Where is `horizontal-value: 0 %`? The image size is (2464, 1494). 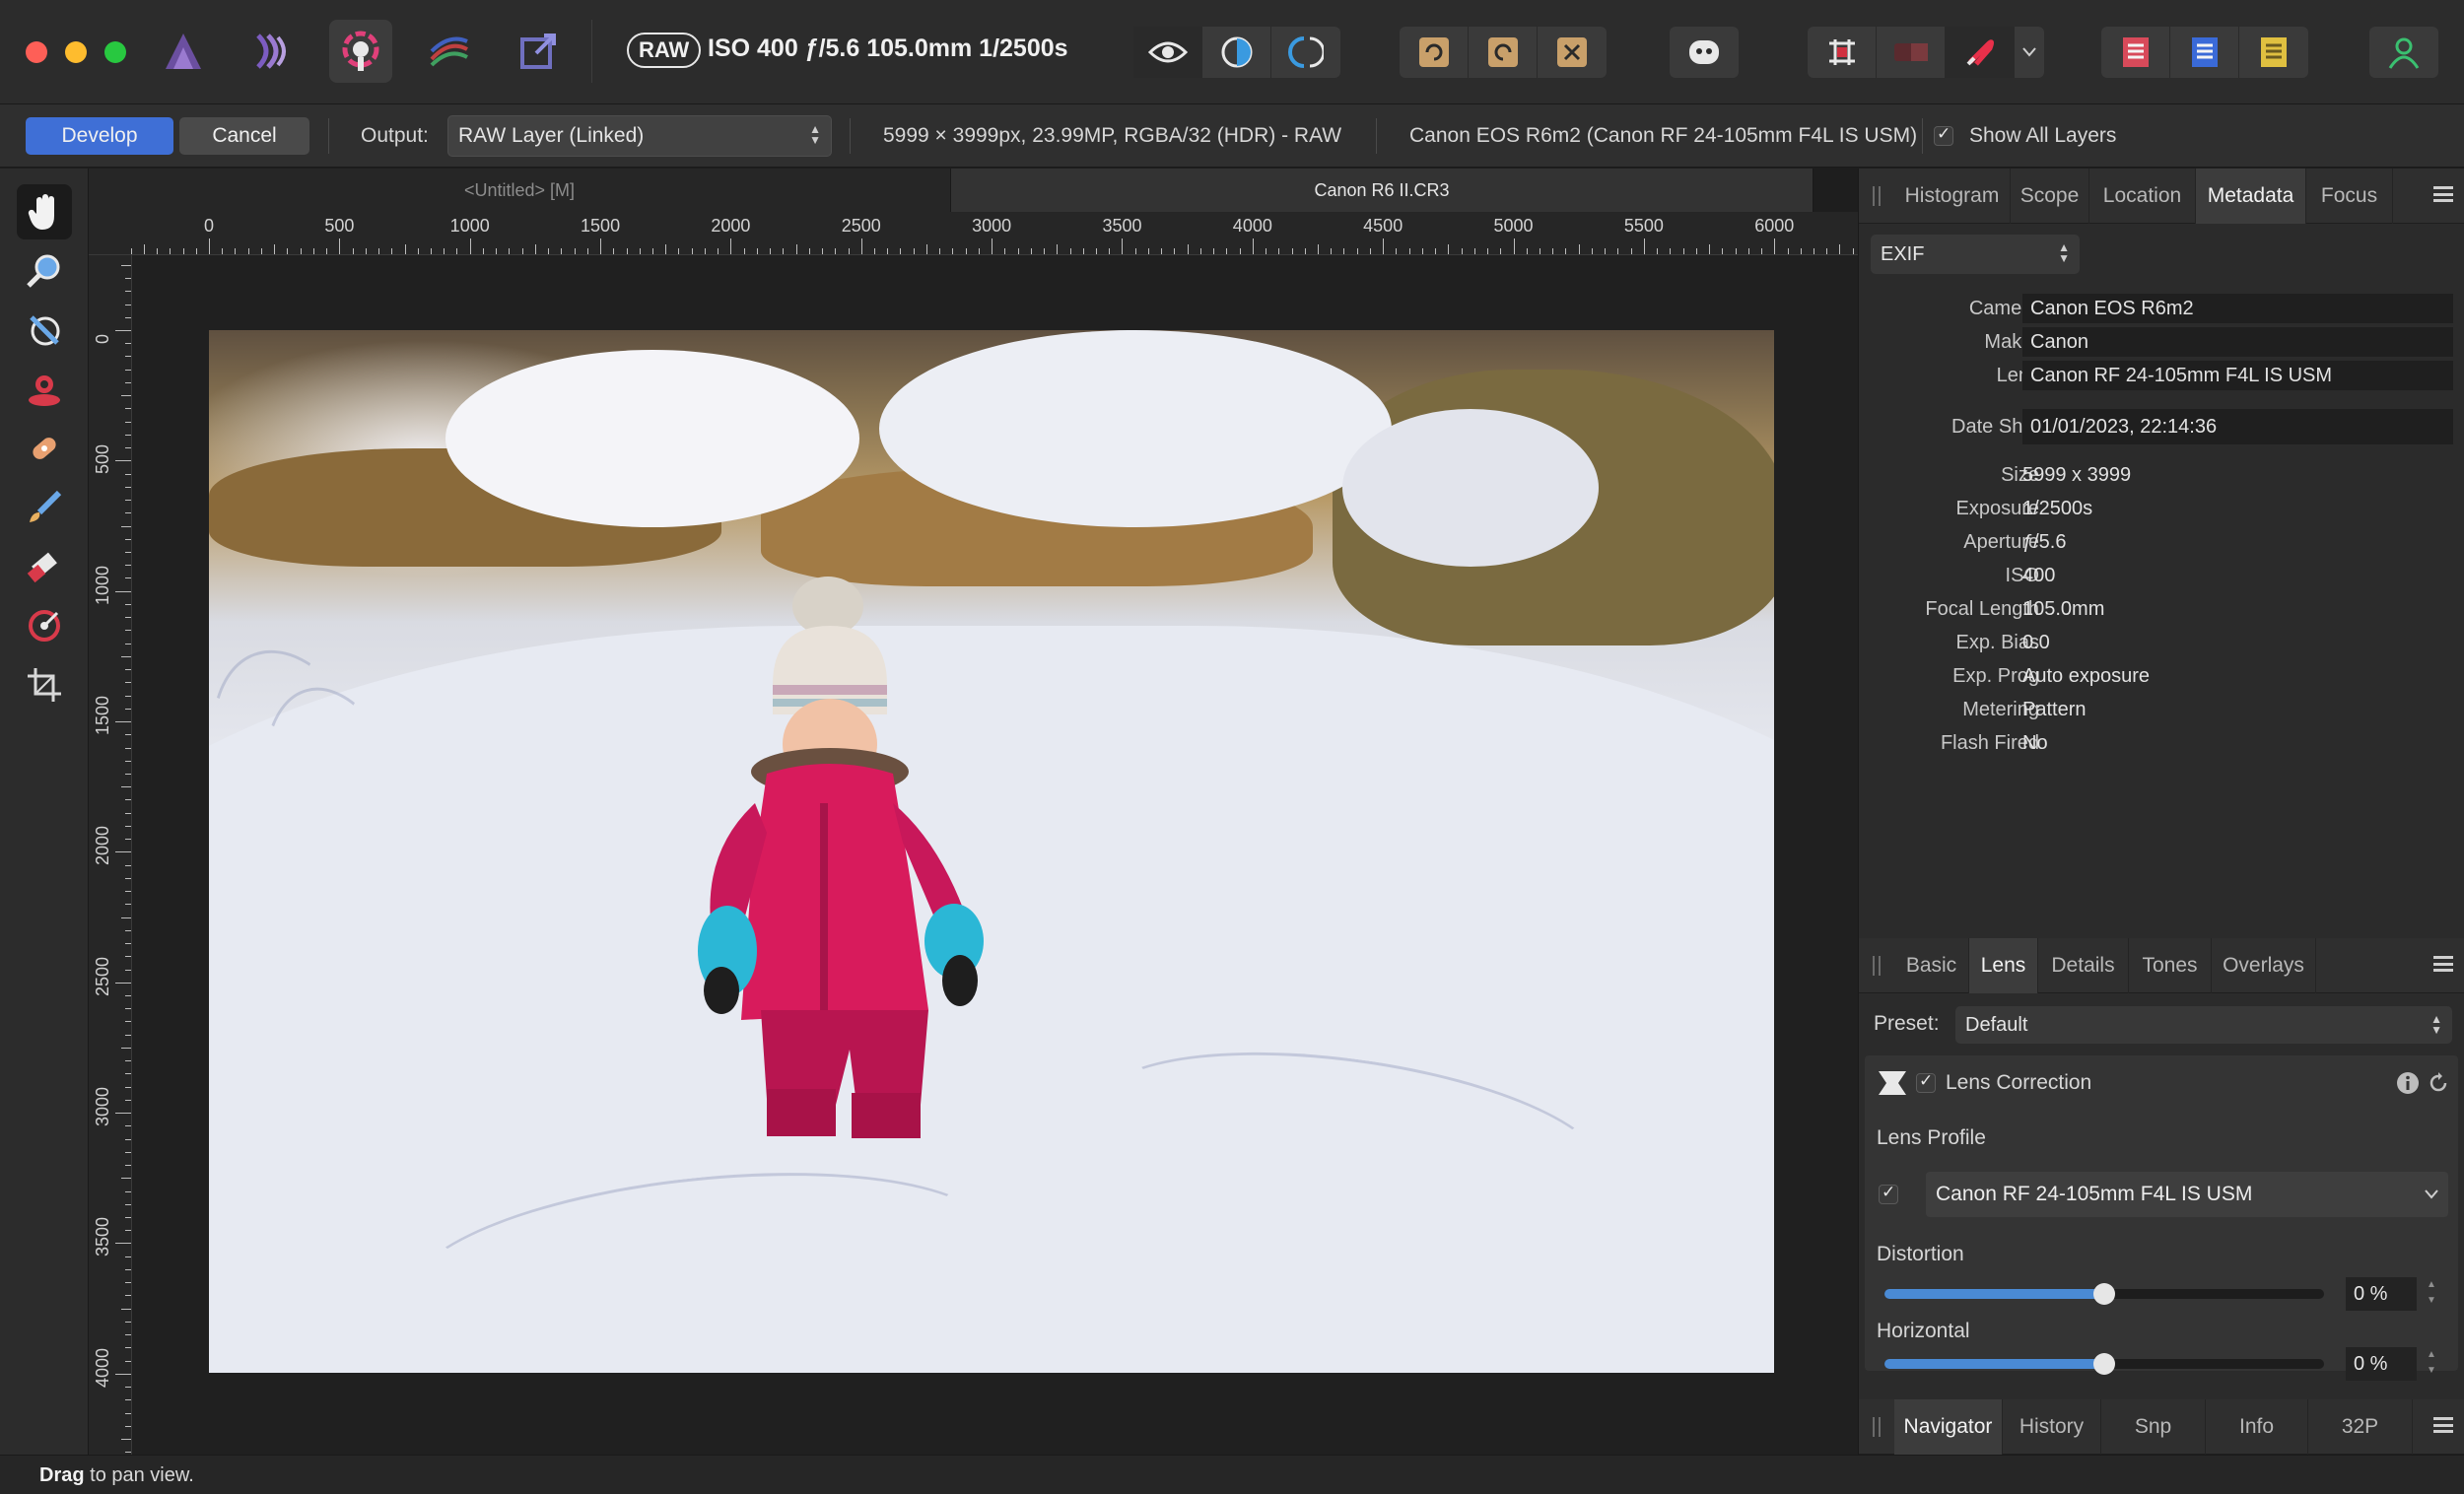
horizontal-value: 0 % is located at coordinates (2381, 1364).